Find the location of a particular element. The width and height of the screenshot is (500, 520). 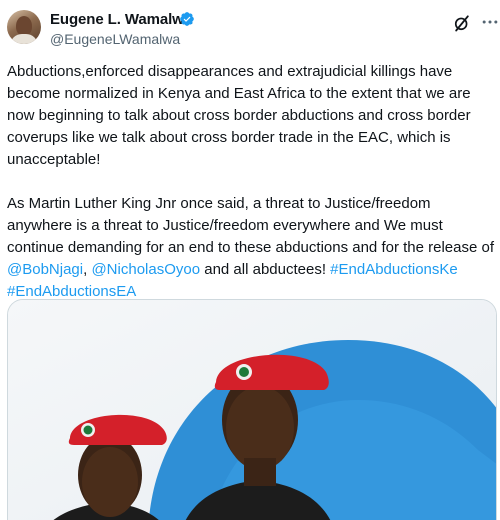

grok-icon is located at coordinates (462, 23).